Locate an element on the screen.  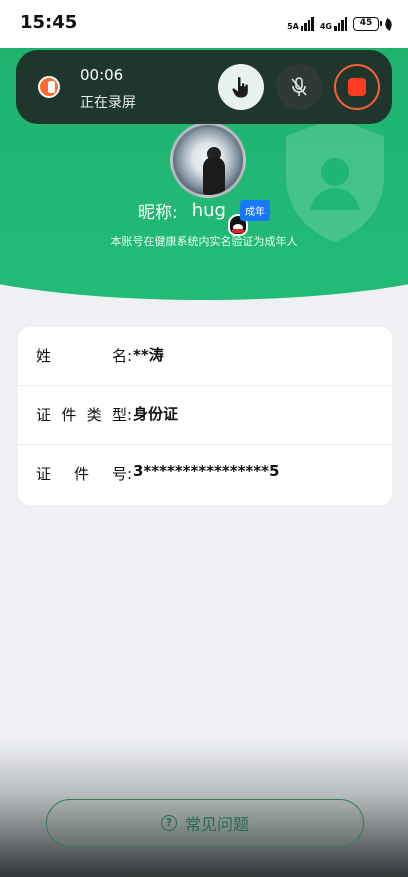
adult-badge: 成年 is located at coordinates (254, 210).